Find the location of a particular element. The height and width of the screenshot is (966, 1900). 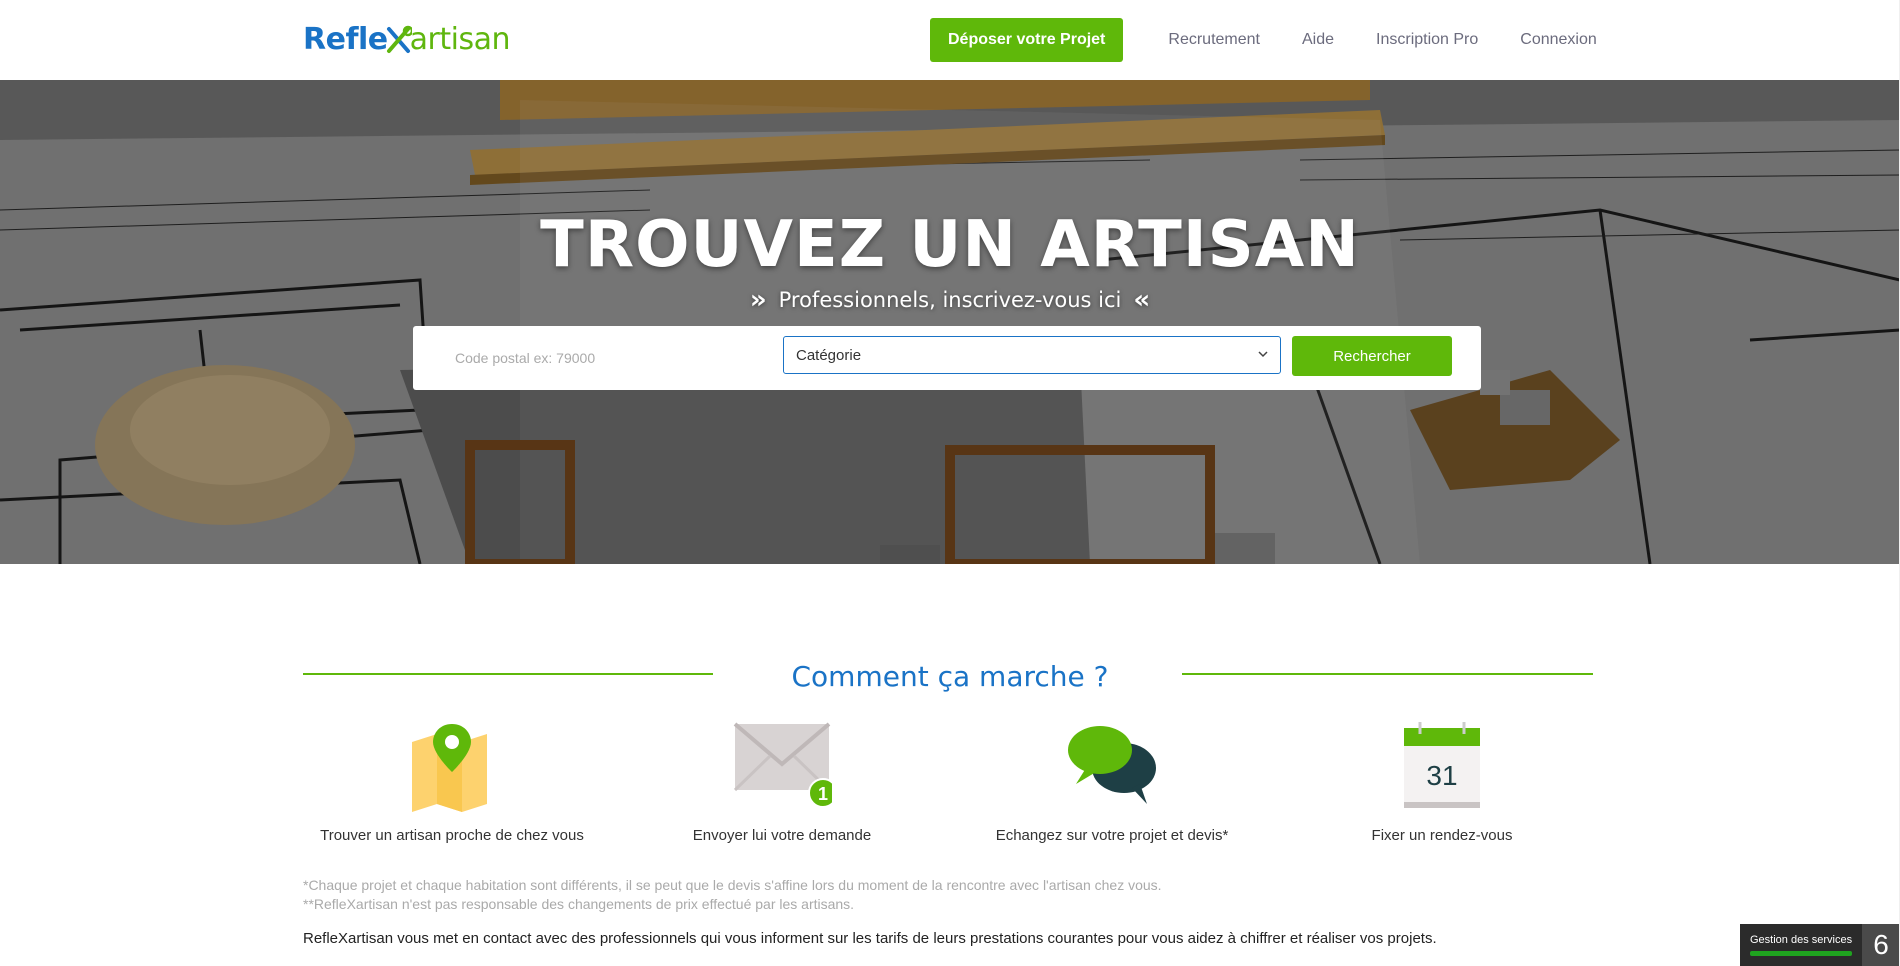

pro-signup-link: » Professionnels, inscrivez-vous ici « is located at coordinates (950, 300).